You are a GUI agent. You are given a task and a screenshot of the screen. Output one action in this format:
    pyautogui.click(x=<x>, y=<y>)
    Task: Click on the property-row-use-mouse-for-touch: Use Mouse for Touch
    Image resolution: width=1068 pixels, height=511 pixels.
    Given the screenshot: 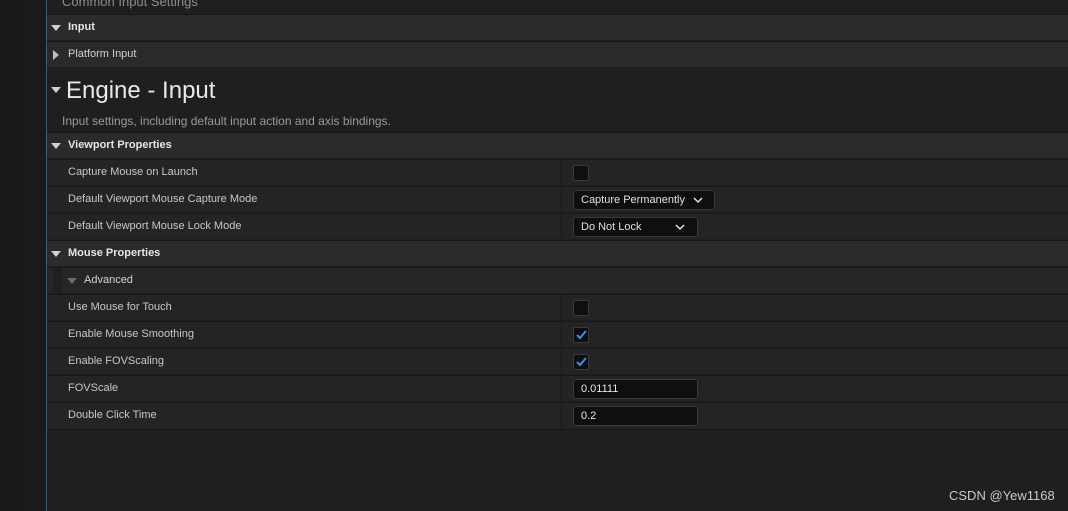 What is the action you would take?
    pyautogui.click(x=557, y=307)
    